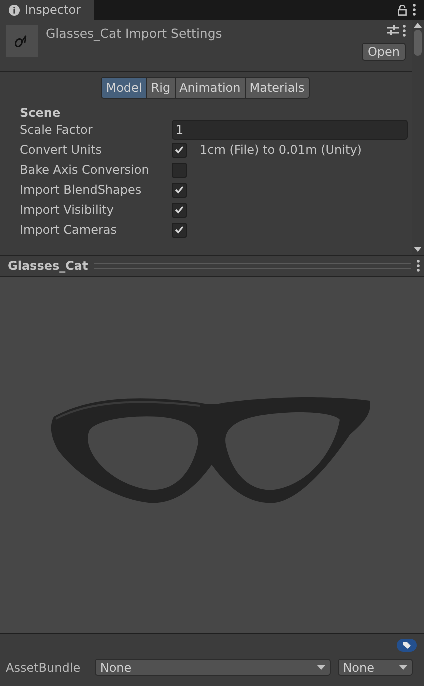 The height and width of the screenshot is (686, 424). Describe the element at coordinates (290, 130) in the screenshot. I see `scale-factor-field: 1` at that location.